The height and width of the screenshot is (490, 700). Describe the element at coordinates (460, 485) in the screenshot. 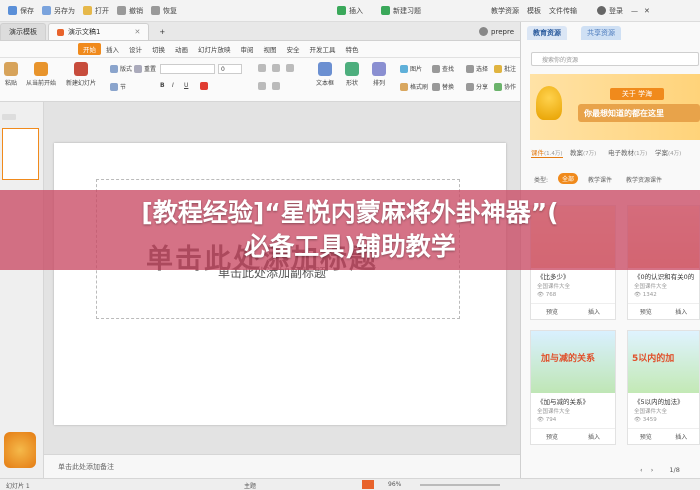

I see `zoom-slider` at that location.